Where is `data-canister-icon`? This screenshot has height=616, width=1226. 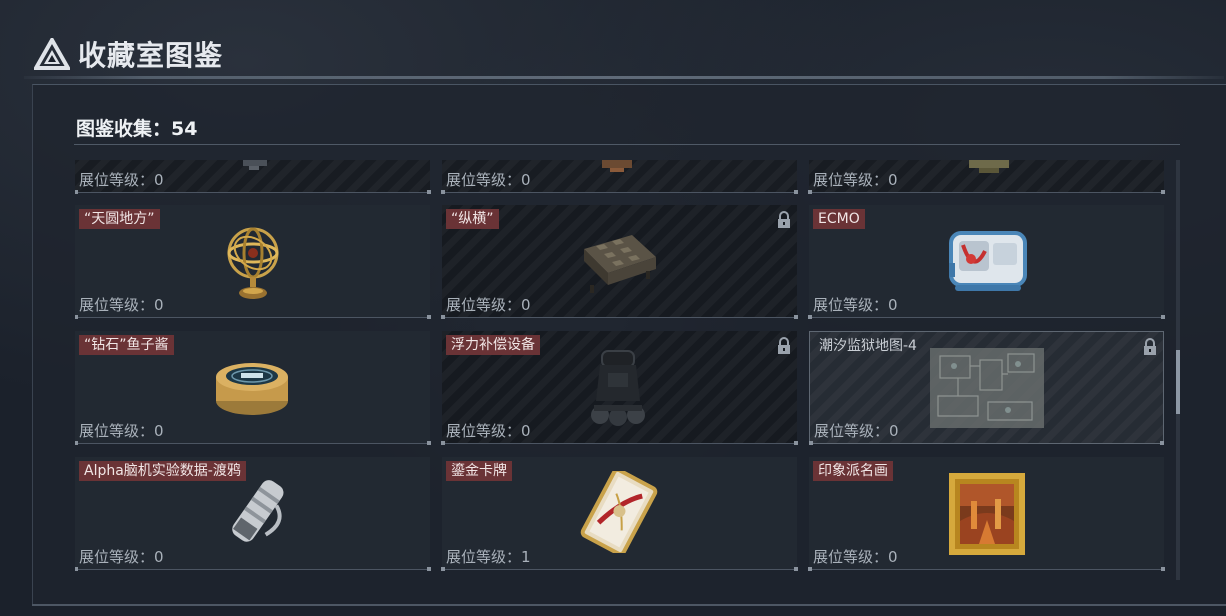 data-canister-icon is located at coordinates (258, 511).